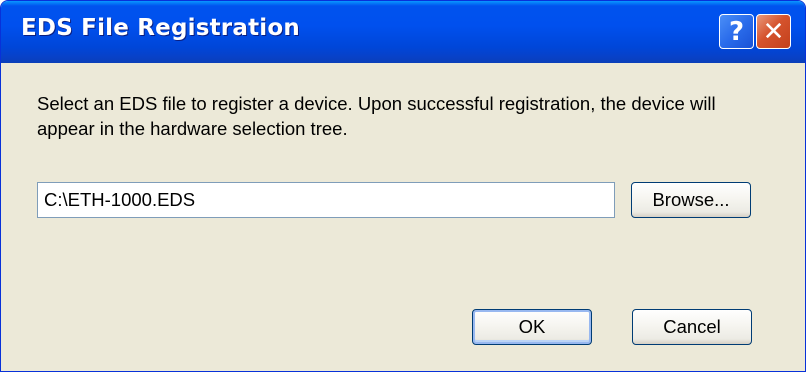  I want to click on cancel-button: Cancel, so click(692, 327).